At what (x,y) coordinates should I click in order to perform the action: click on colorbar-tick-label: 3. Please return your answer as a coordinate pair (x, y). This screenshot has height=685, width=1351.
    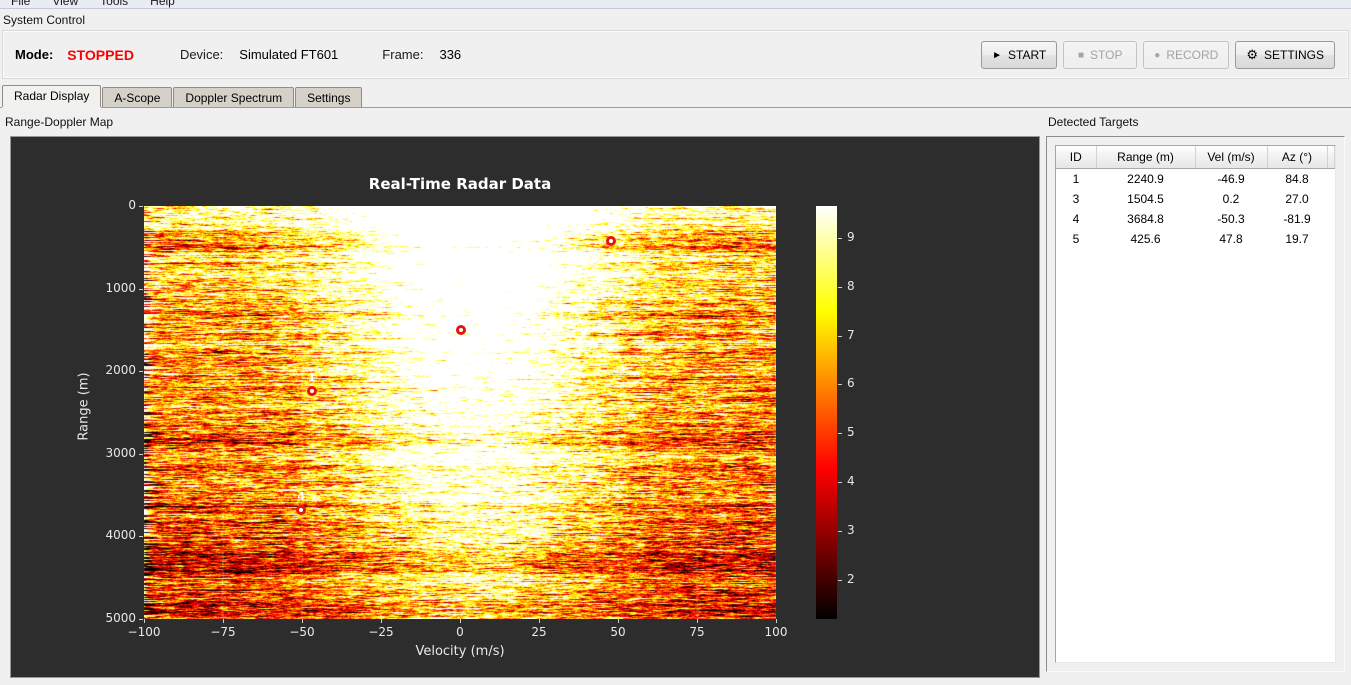
    Looking at the image, I should click on (851, 530).